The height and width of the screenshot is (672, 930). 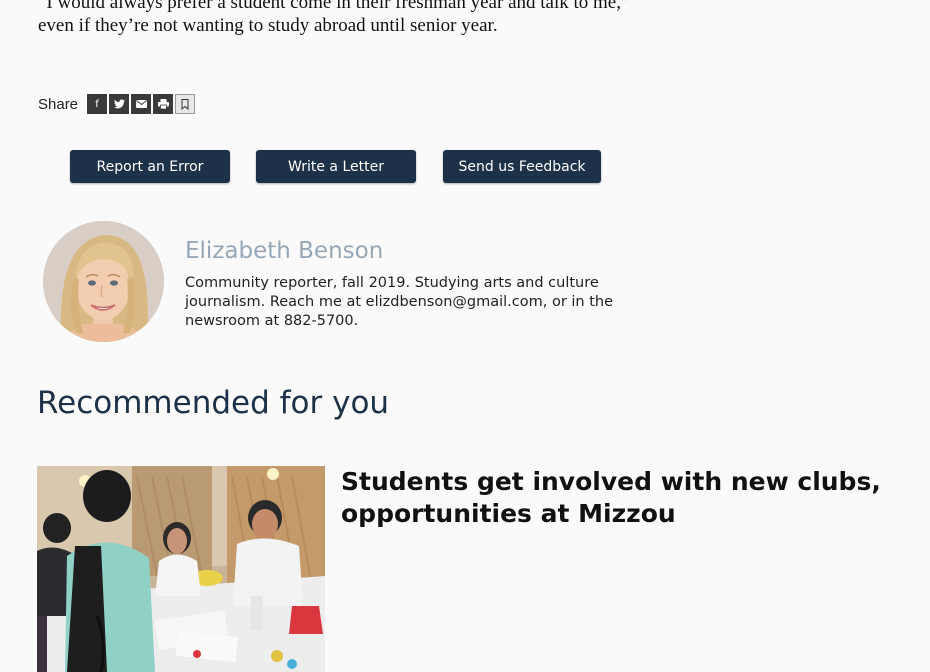 I want to click on twitter-icon, so click(x=119, y=104).